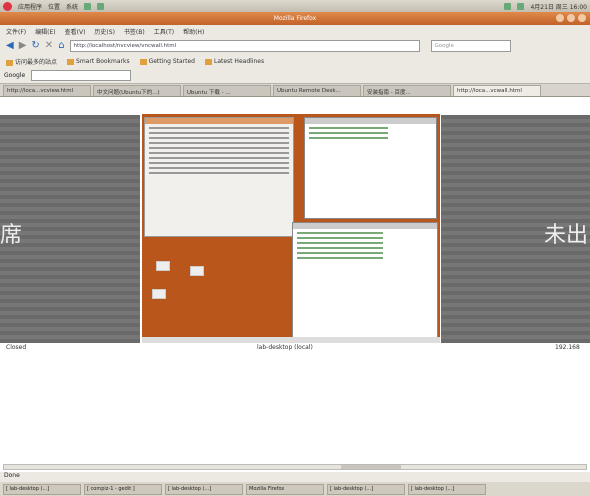 This screenshot has width=590, height=496. Describe the element at coordinates (285, 489) in the screenshot. I see `taskbar-item: Mozilla Firefox` at that location.